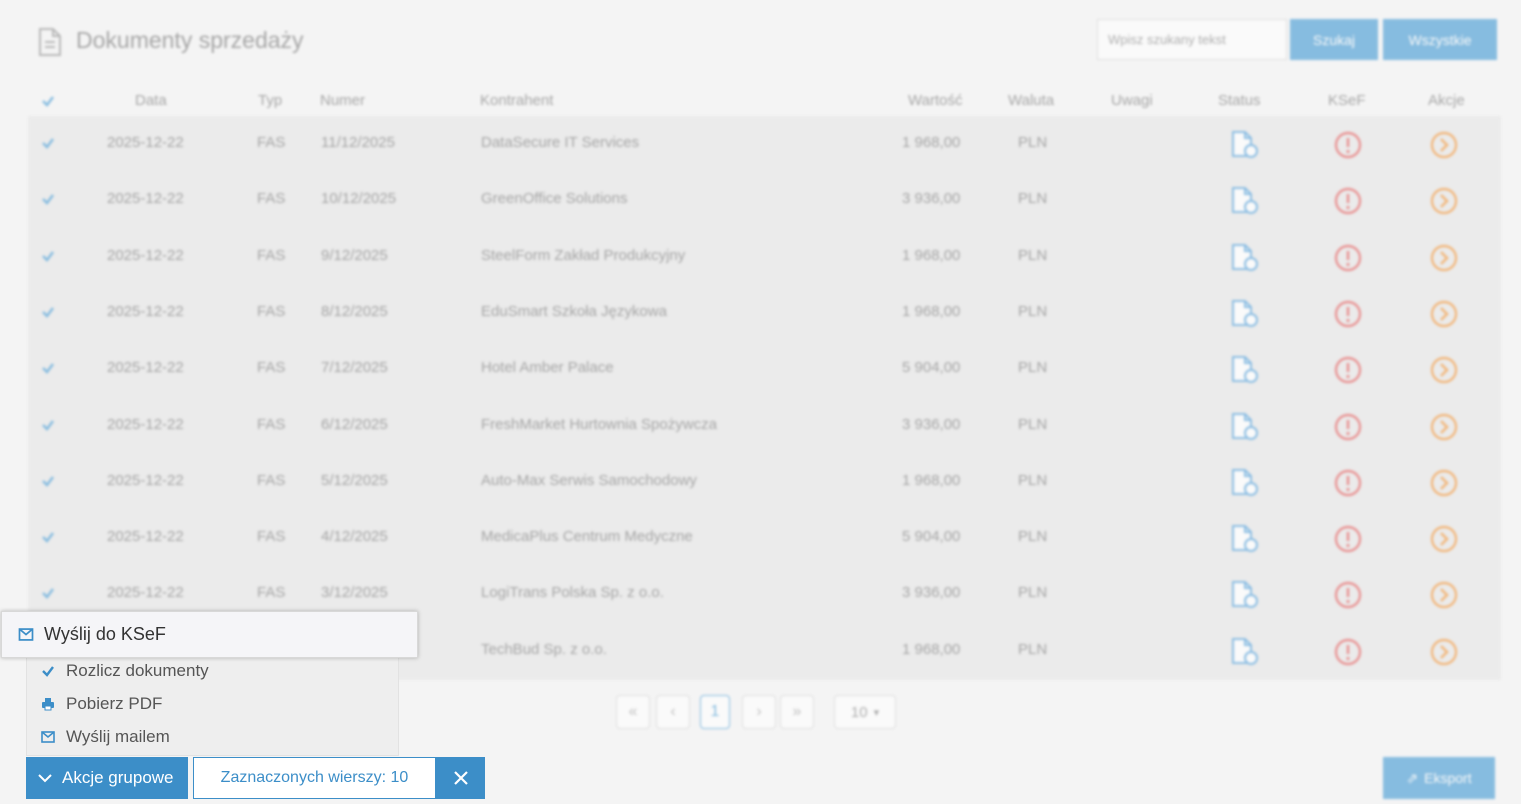 The height and width of the screenshot is (804, 1521). What do you see at coordinates (151, 100) in the screenshot?
I see `column-date: Data` at bounding box center [151, 100].